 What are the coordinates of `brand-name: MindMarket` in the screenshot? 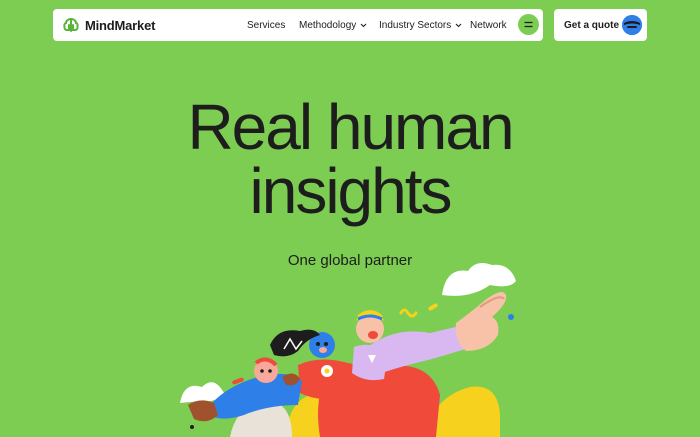 It's located at (120, 25).